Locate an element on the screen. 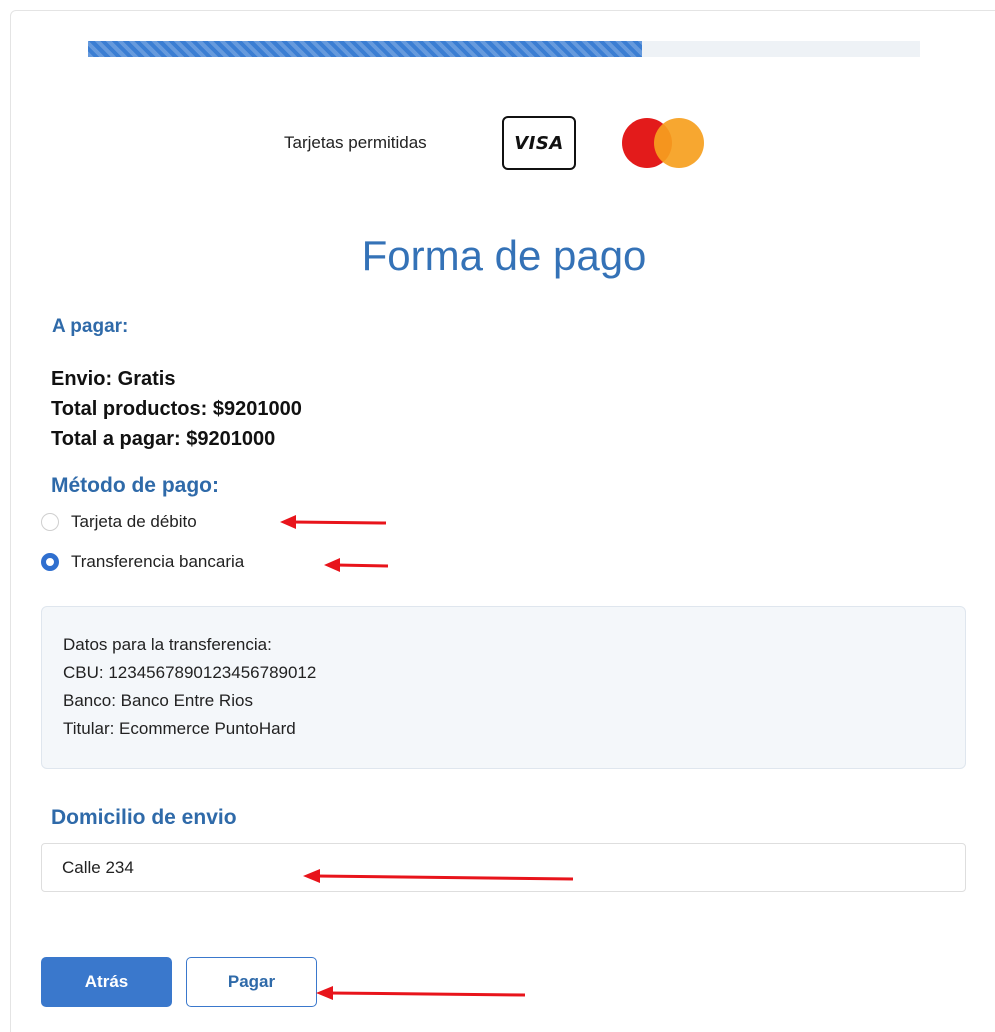 This screenshot has height=1032, width=995. products-total: Total productos: $9201000 is located at coordinates (176, 409).